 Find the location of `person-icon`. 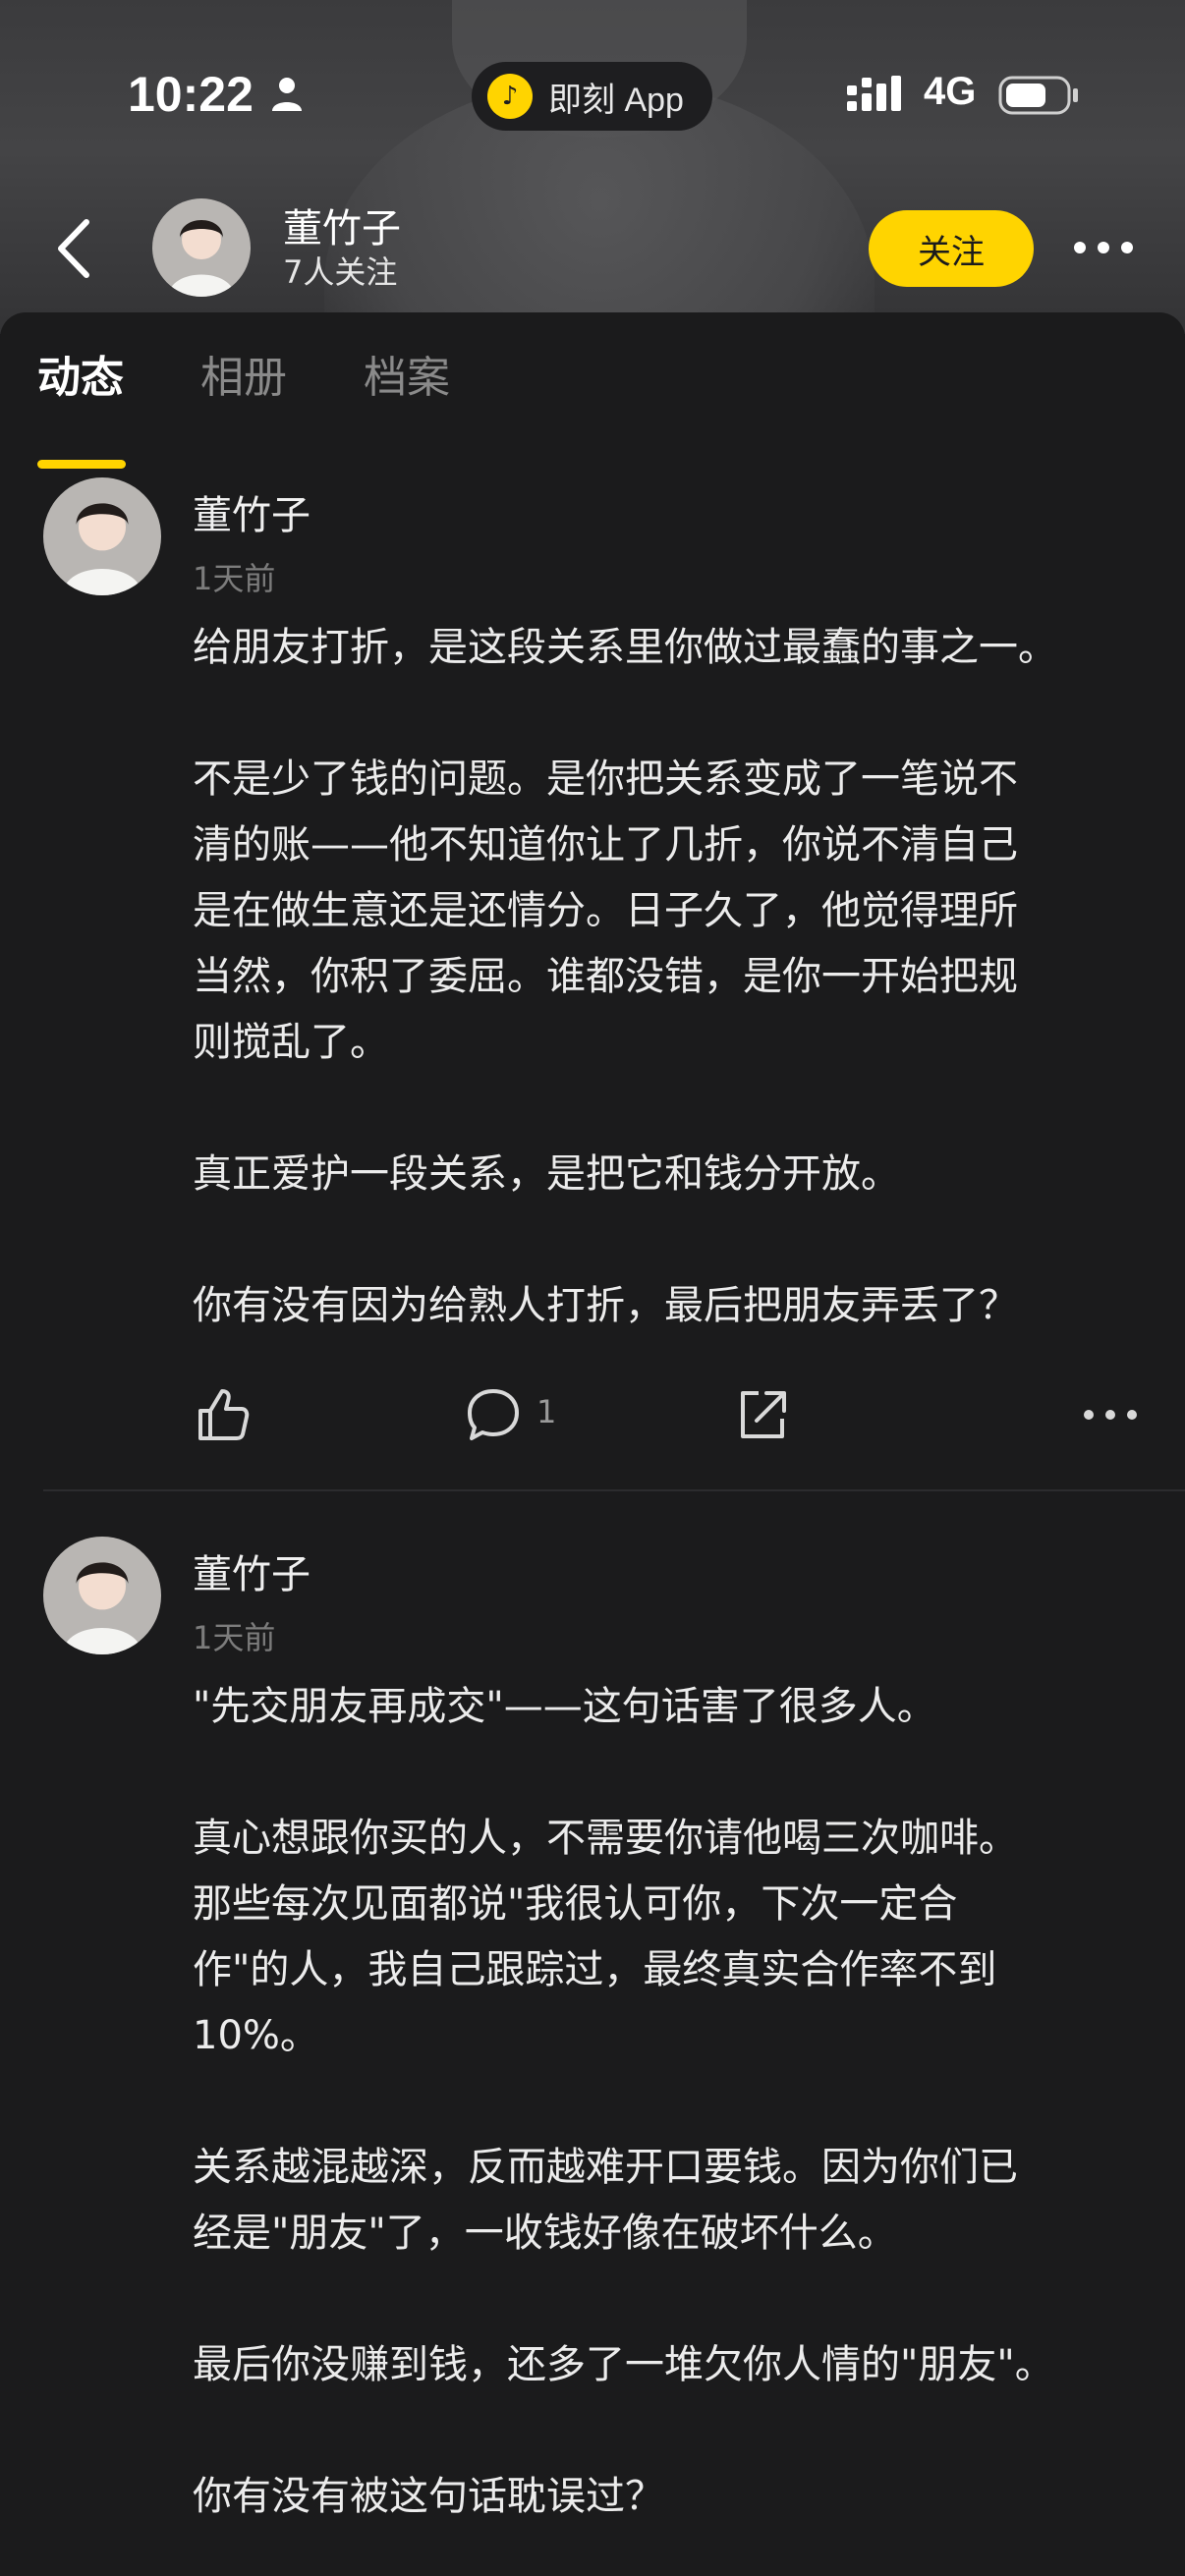

person-icon is located at coordinates (287, 93).